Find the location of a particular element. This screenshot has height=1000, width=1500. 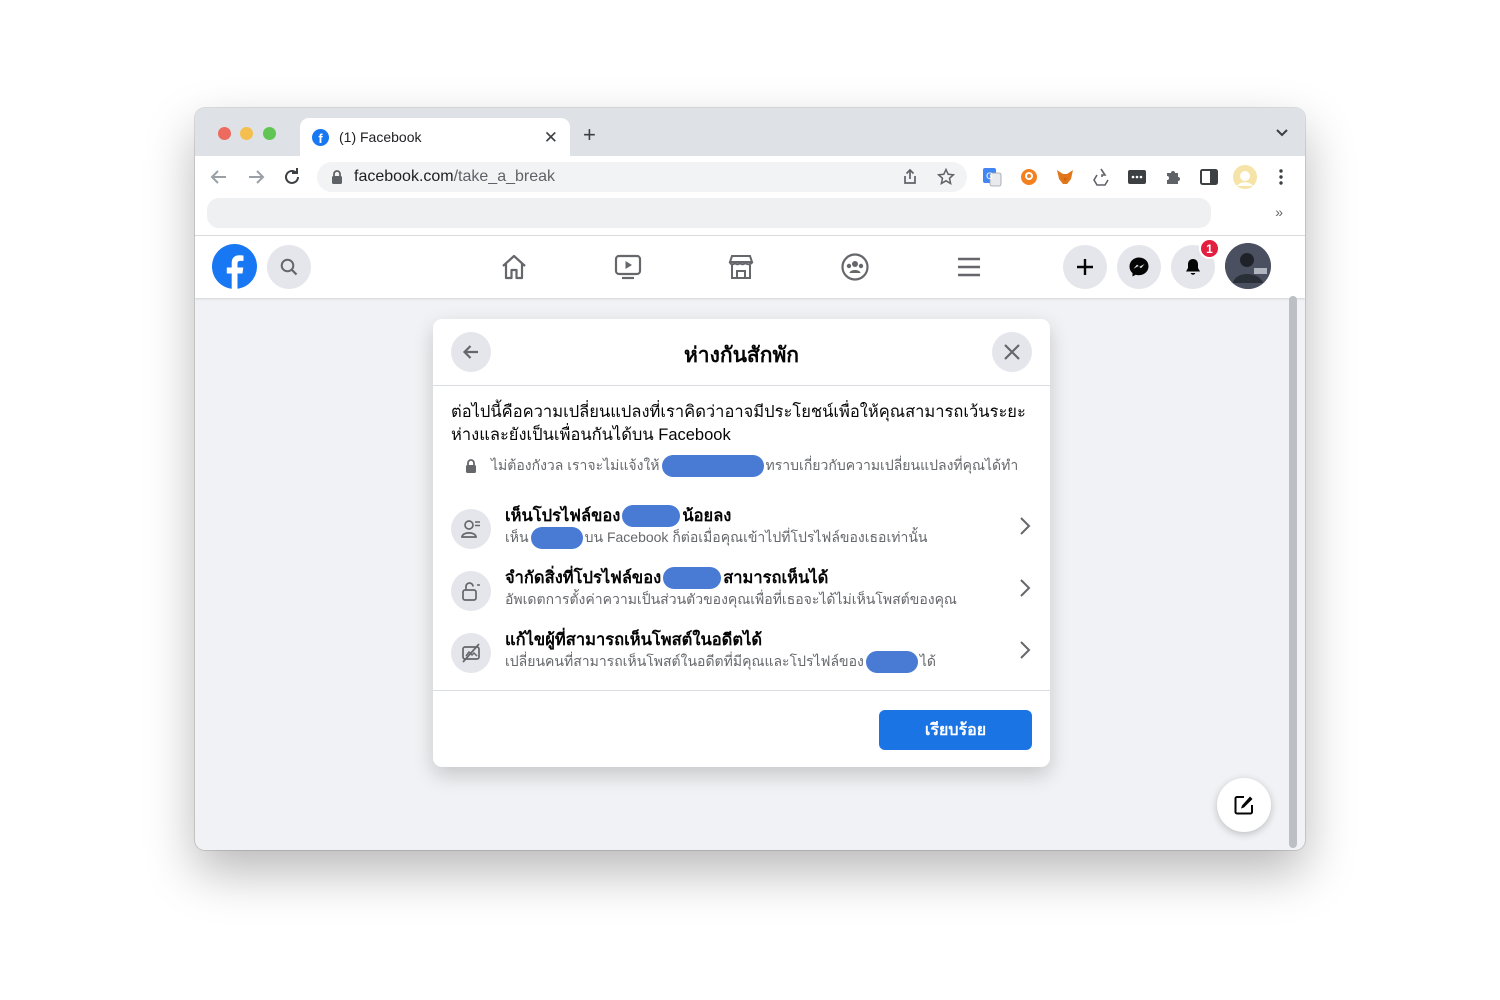

google-translate-extension-icon: G is located at coordinates (992, 177).